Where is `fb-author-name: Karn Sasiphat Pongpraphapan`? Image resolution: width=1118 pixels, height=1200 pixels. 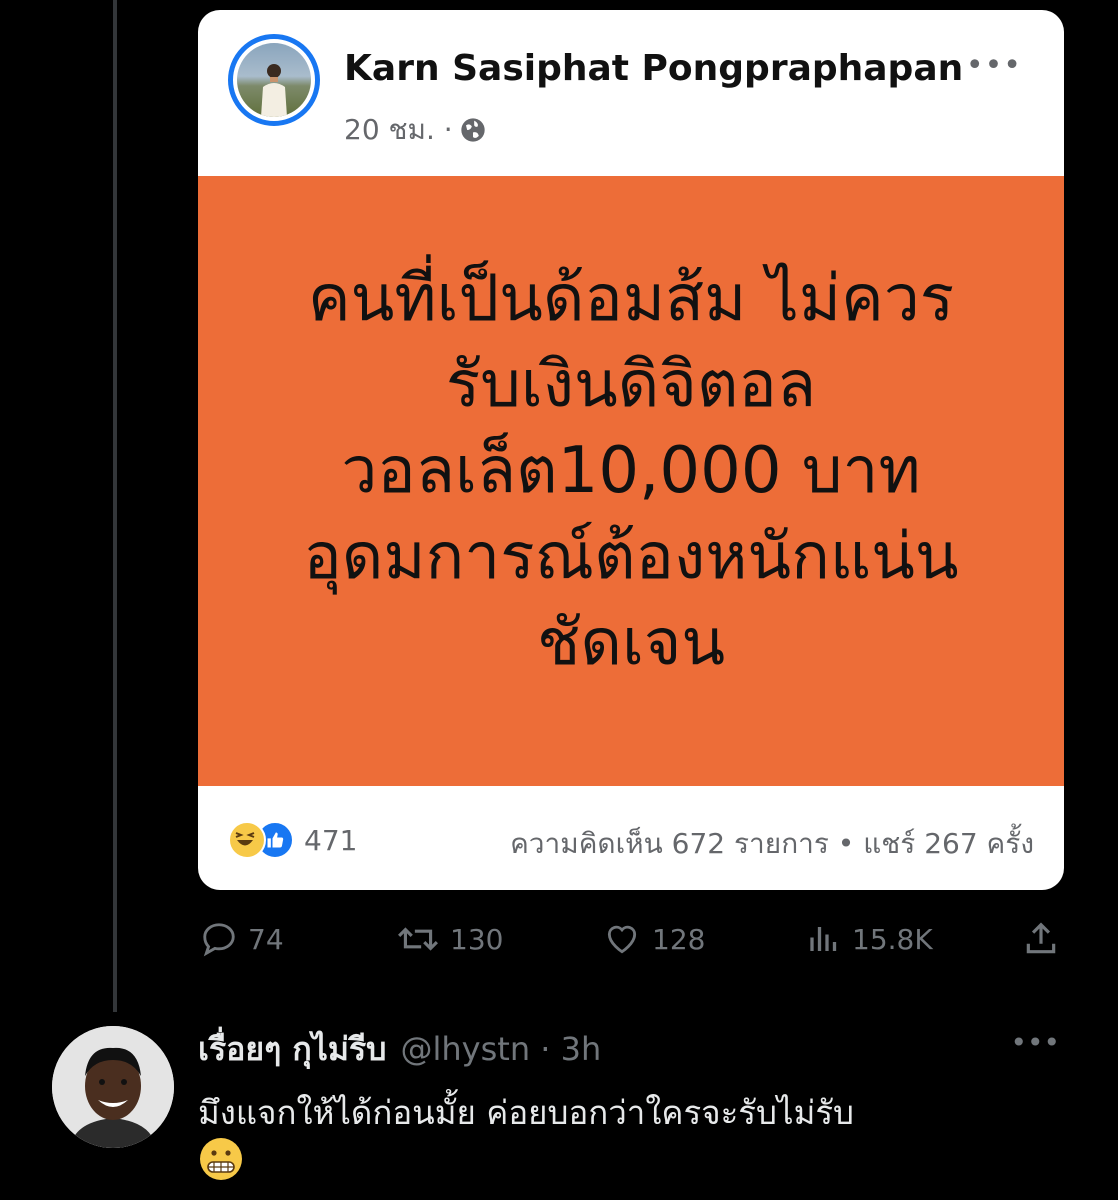 fb-author-name: Karn Sasiphat Pongpraphapan is located at coordinates (653, 68).